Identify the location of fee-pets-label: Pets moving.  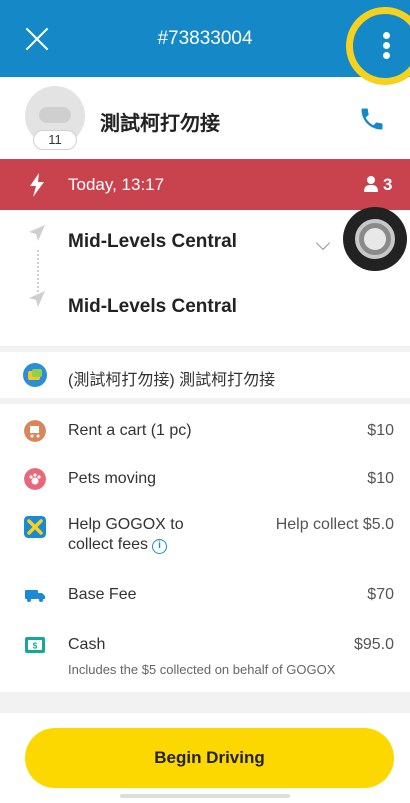
(112, 478).